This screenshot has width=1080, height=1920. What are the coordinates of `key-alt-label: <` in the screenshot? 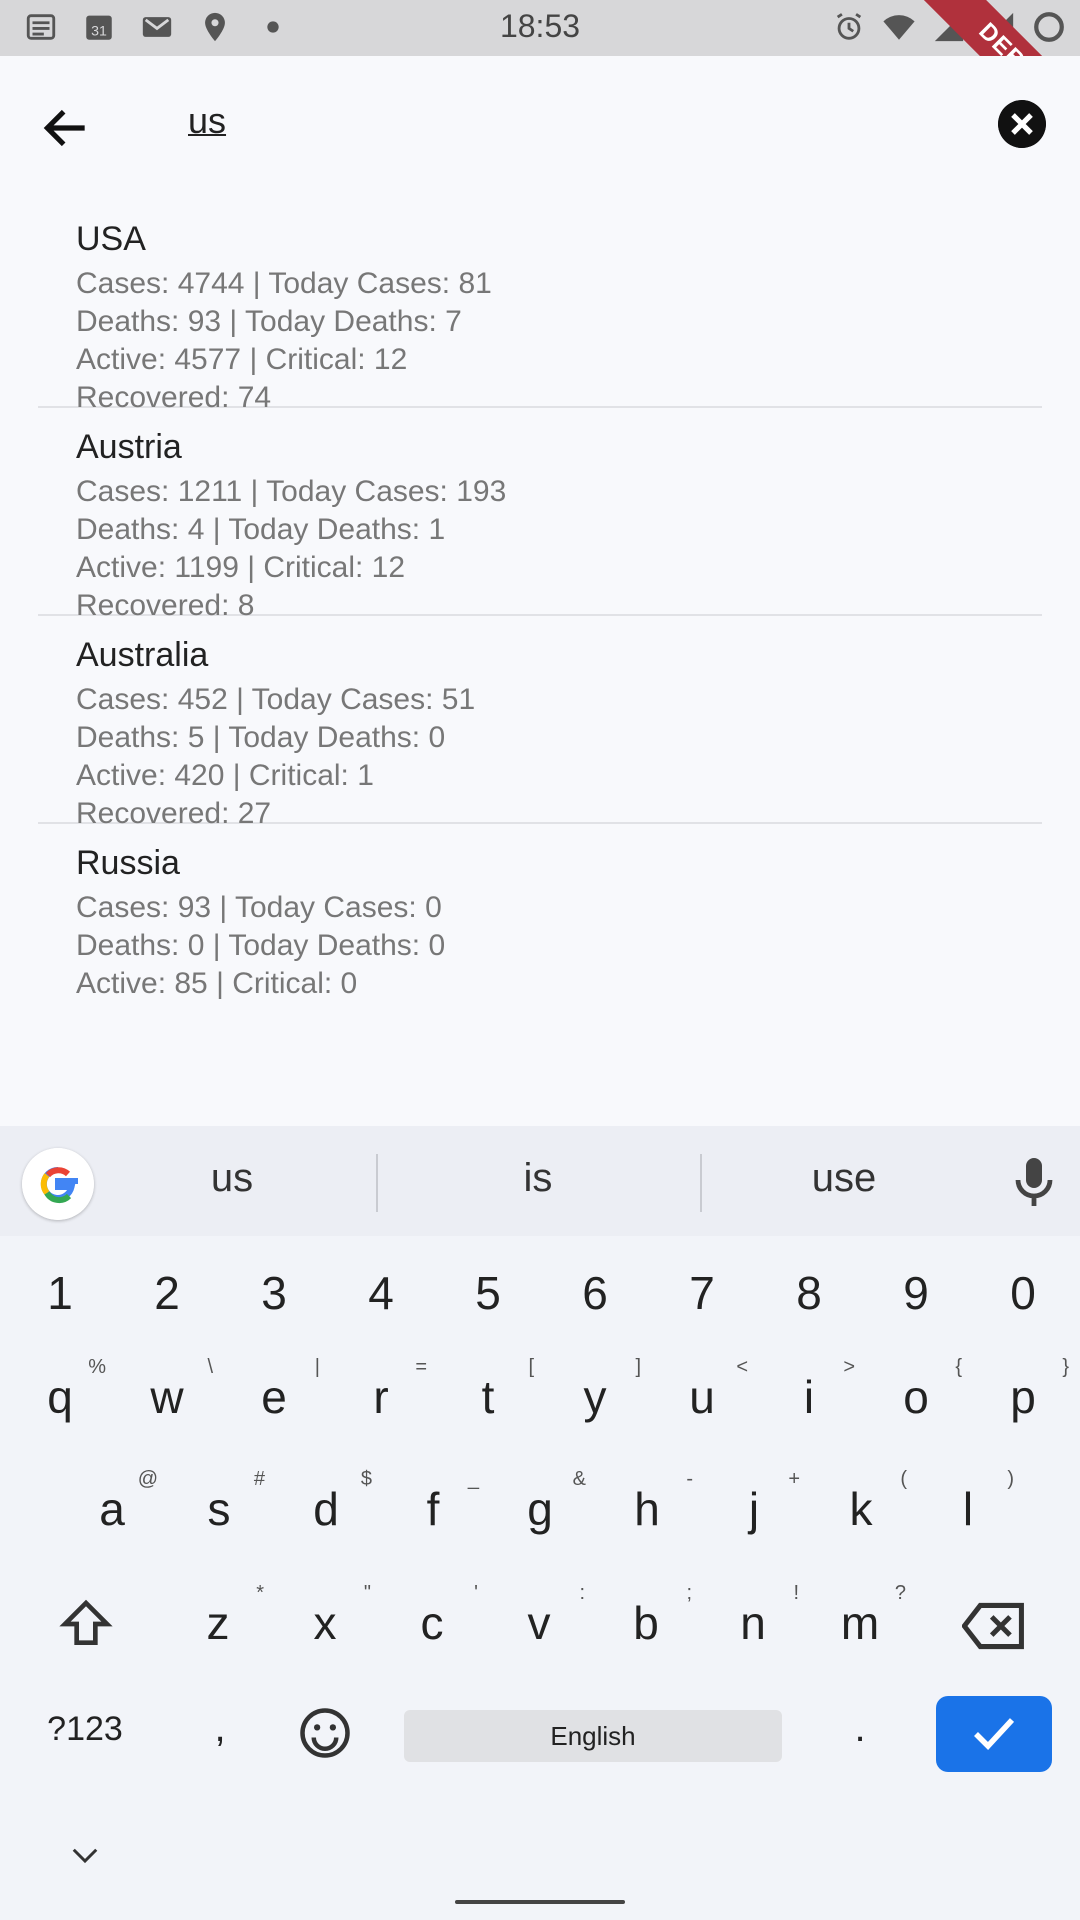 It's located at (742, 1367).